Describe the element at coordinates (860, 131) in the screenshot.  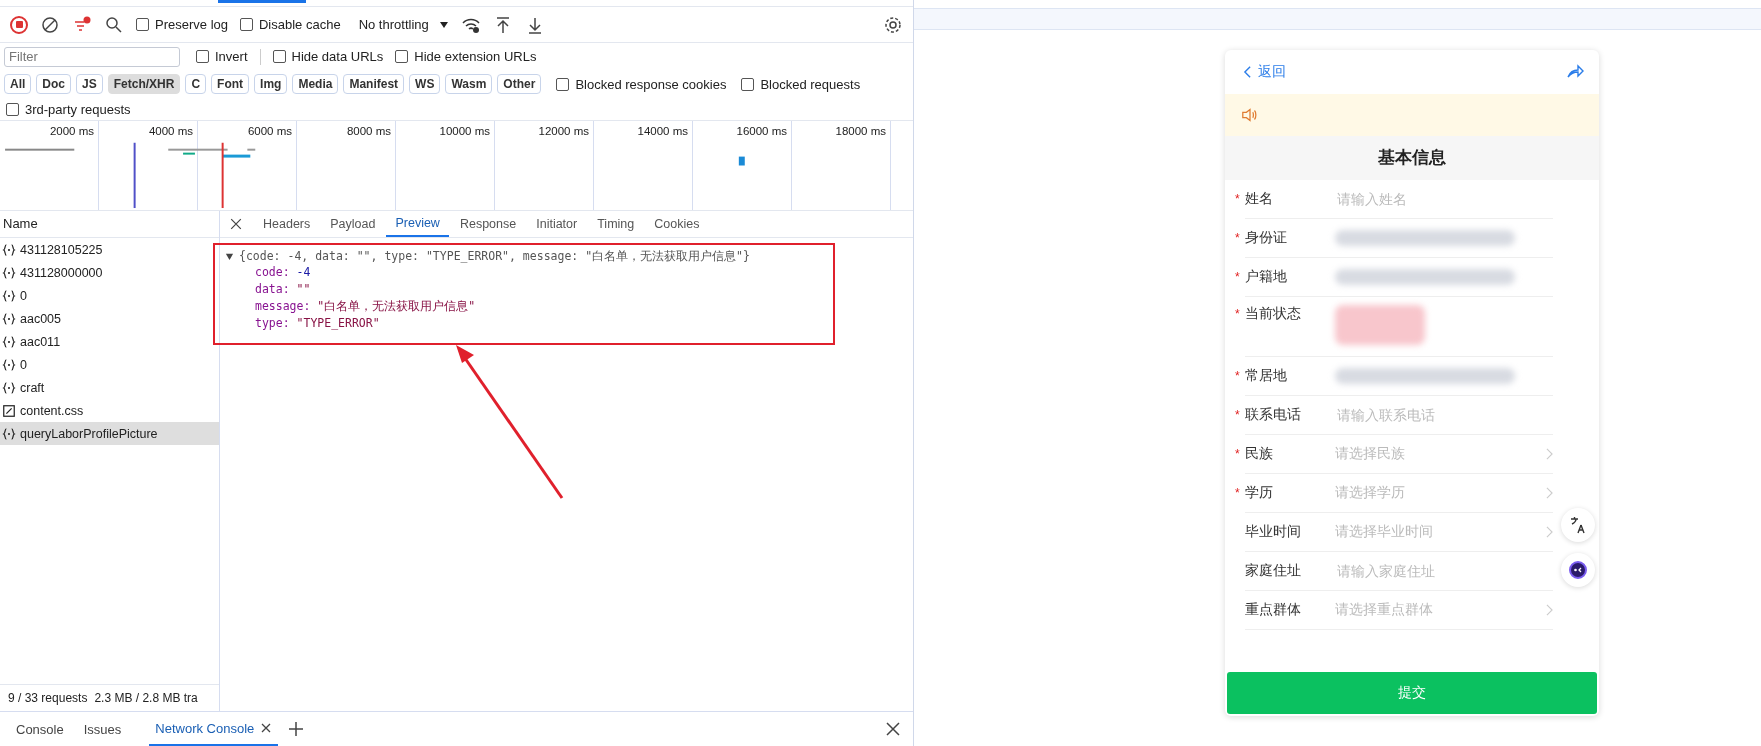
I see `timeline-tick-label: 18000 ms` at that location.